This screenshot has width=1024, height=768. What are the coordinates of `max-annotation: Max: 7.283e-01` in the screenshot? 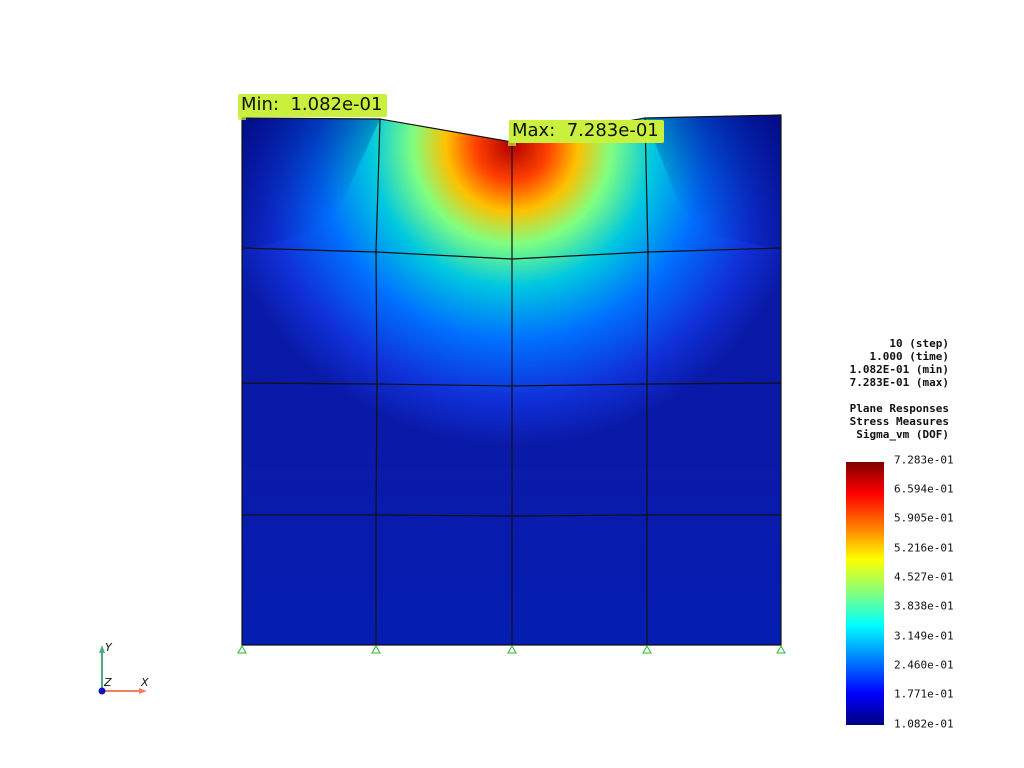 It's located at (586, 131).